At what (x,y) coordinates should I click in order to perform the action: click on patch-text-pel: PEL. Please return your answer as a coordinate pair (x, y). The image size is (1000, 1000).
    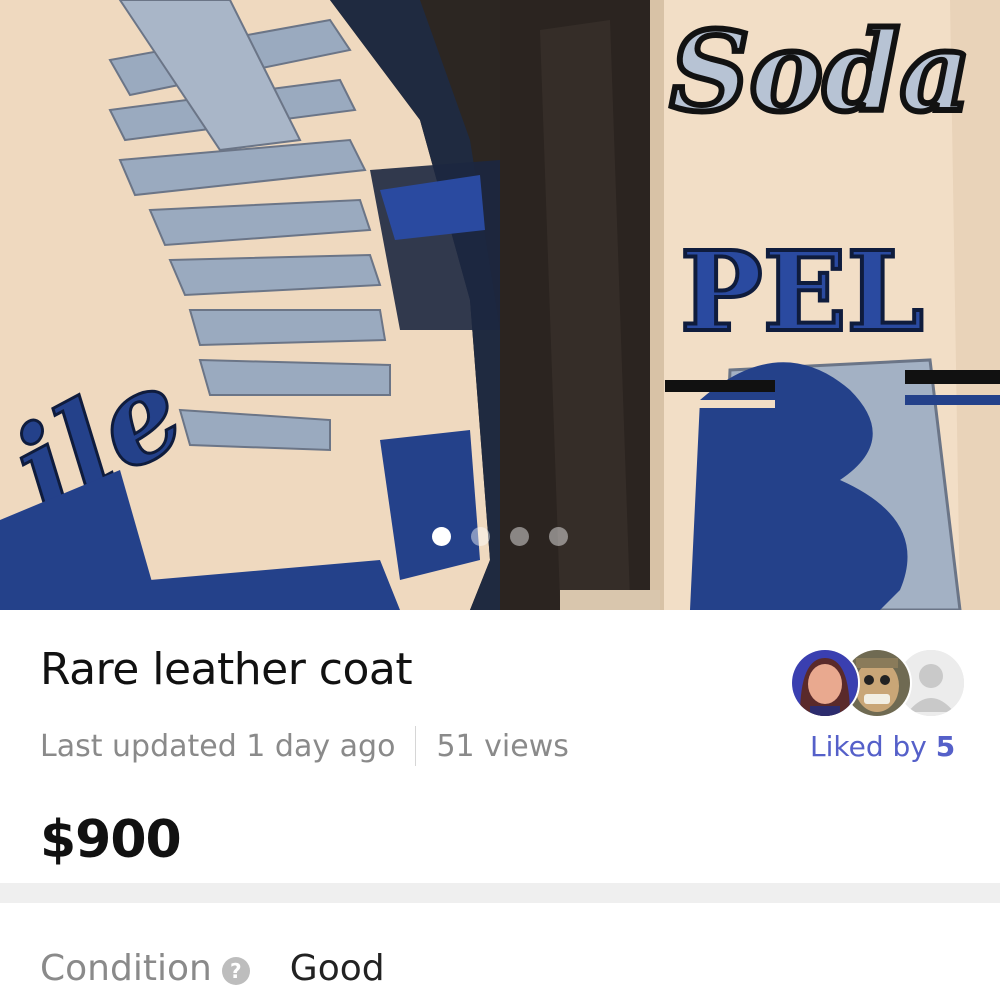
    Looking at the image, I should click on (802, 291).